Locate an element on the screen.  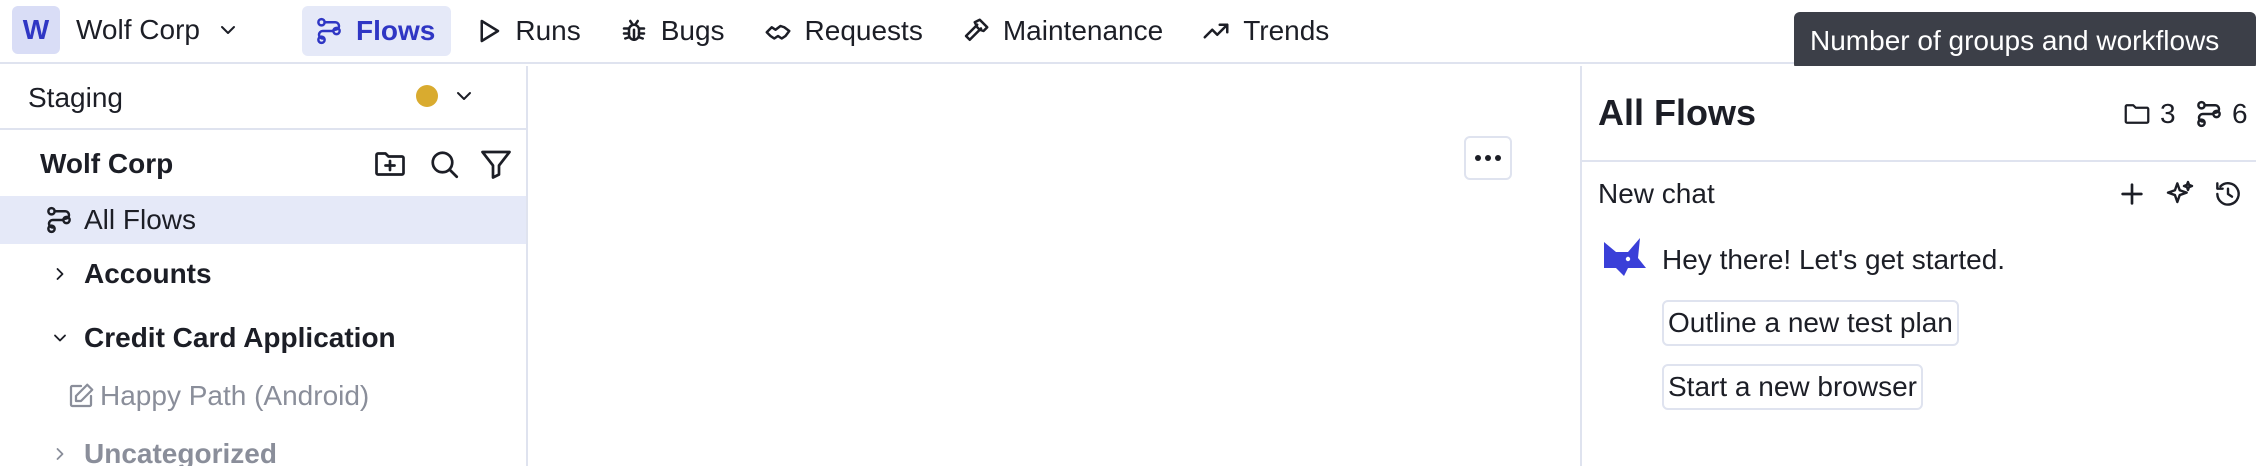
panel-title: All Flows is located at coordinates (1677, 112).